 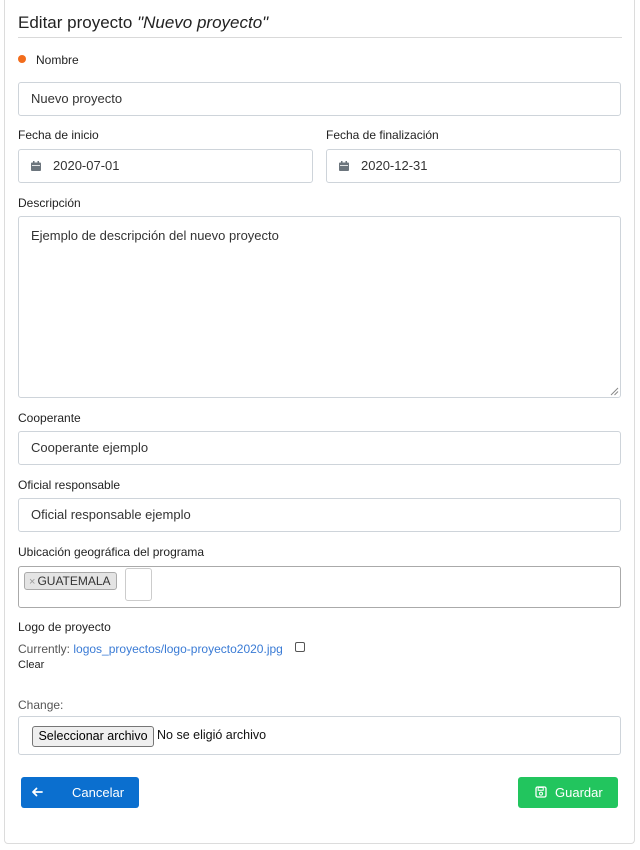 What do you see at coordinates (86, 165) in the screenshot?
I see `fecha-inicio-value: 2020-07-01` at bounding box center [86, 165].